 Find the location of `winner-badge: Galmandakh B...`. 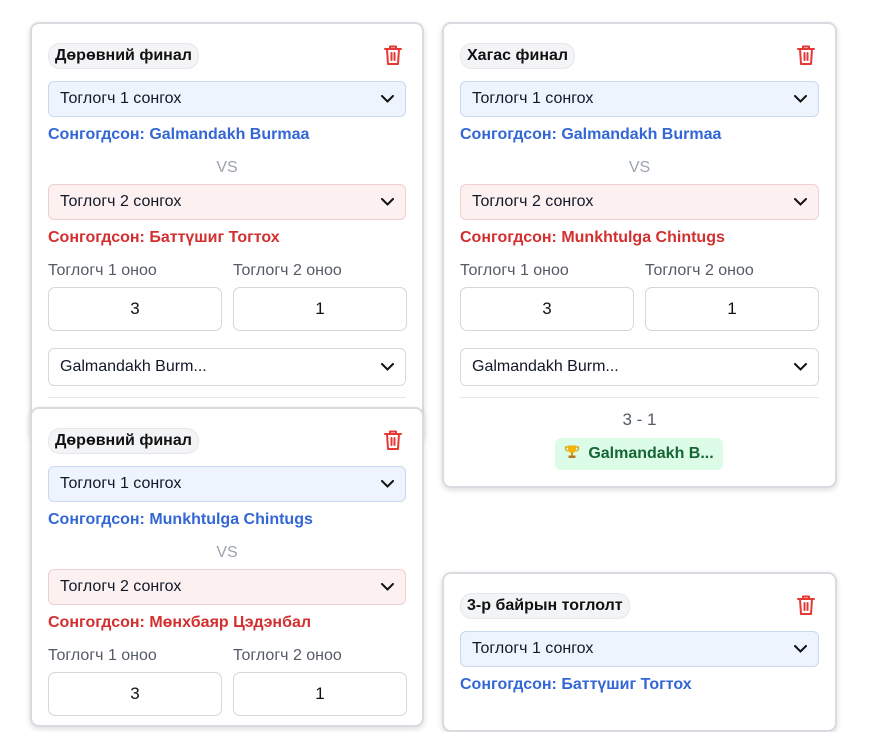

winner-badge: Galmandakh B... is located at coordinates (639, 454).